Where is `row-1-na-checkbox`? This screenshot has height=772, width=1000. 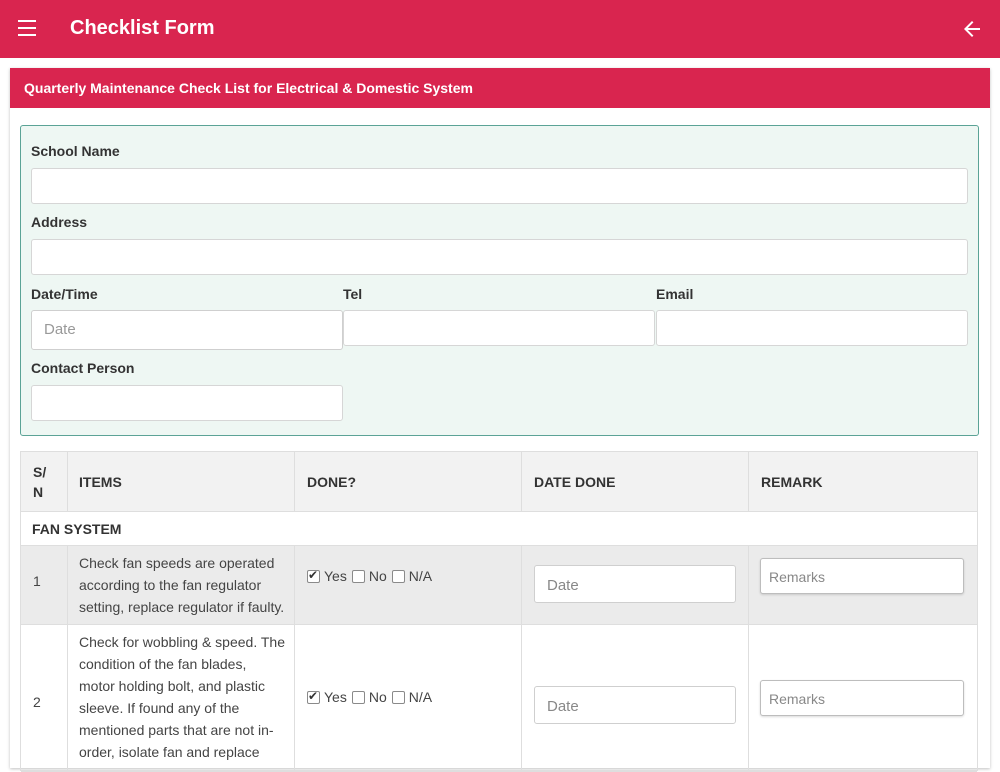
row-1-na-checkbox is located at coordinates (398, 576).